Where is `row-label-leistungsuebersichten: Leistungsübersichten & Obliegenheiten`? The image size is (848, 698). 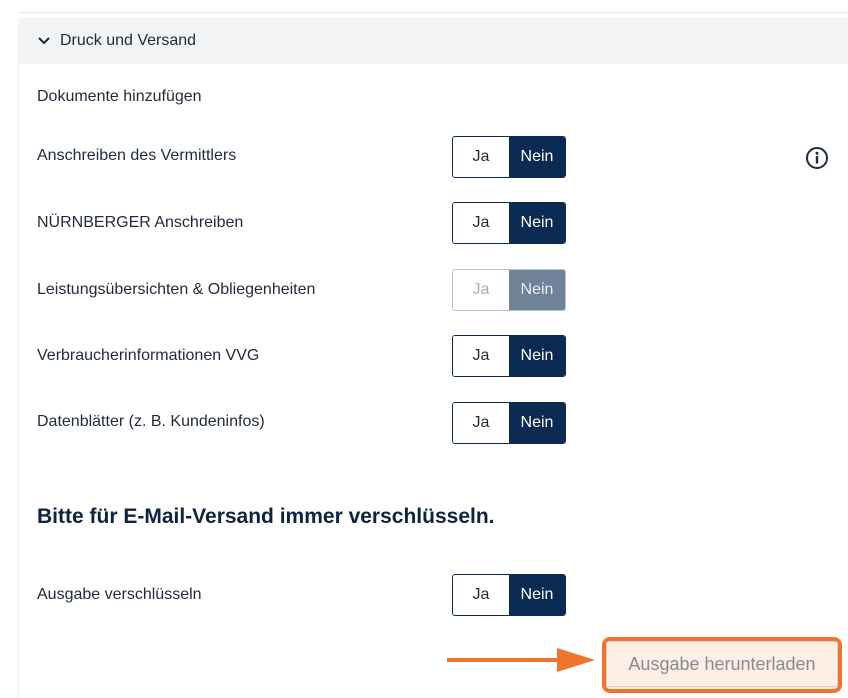 row-label-leistungsuebersichten: Leistungsübersichten & Obliegenheiten is located at coordinates (176, 289).